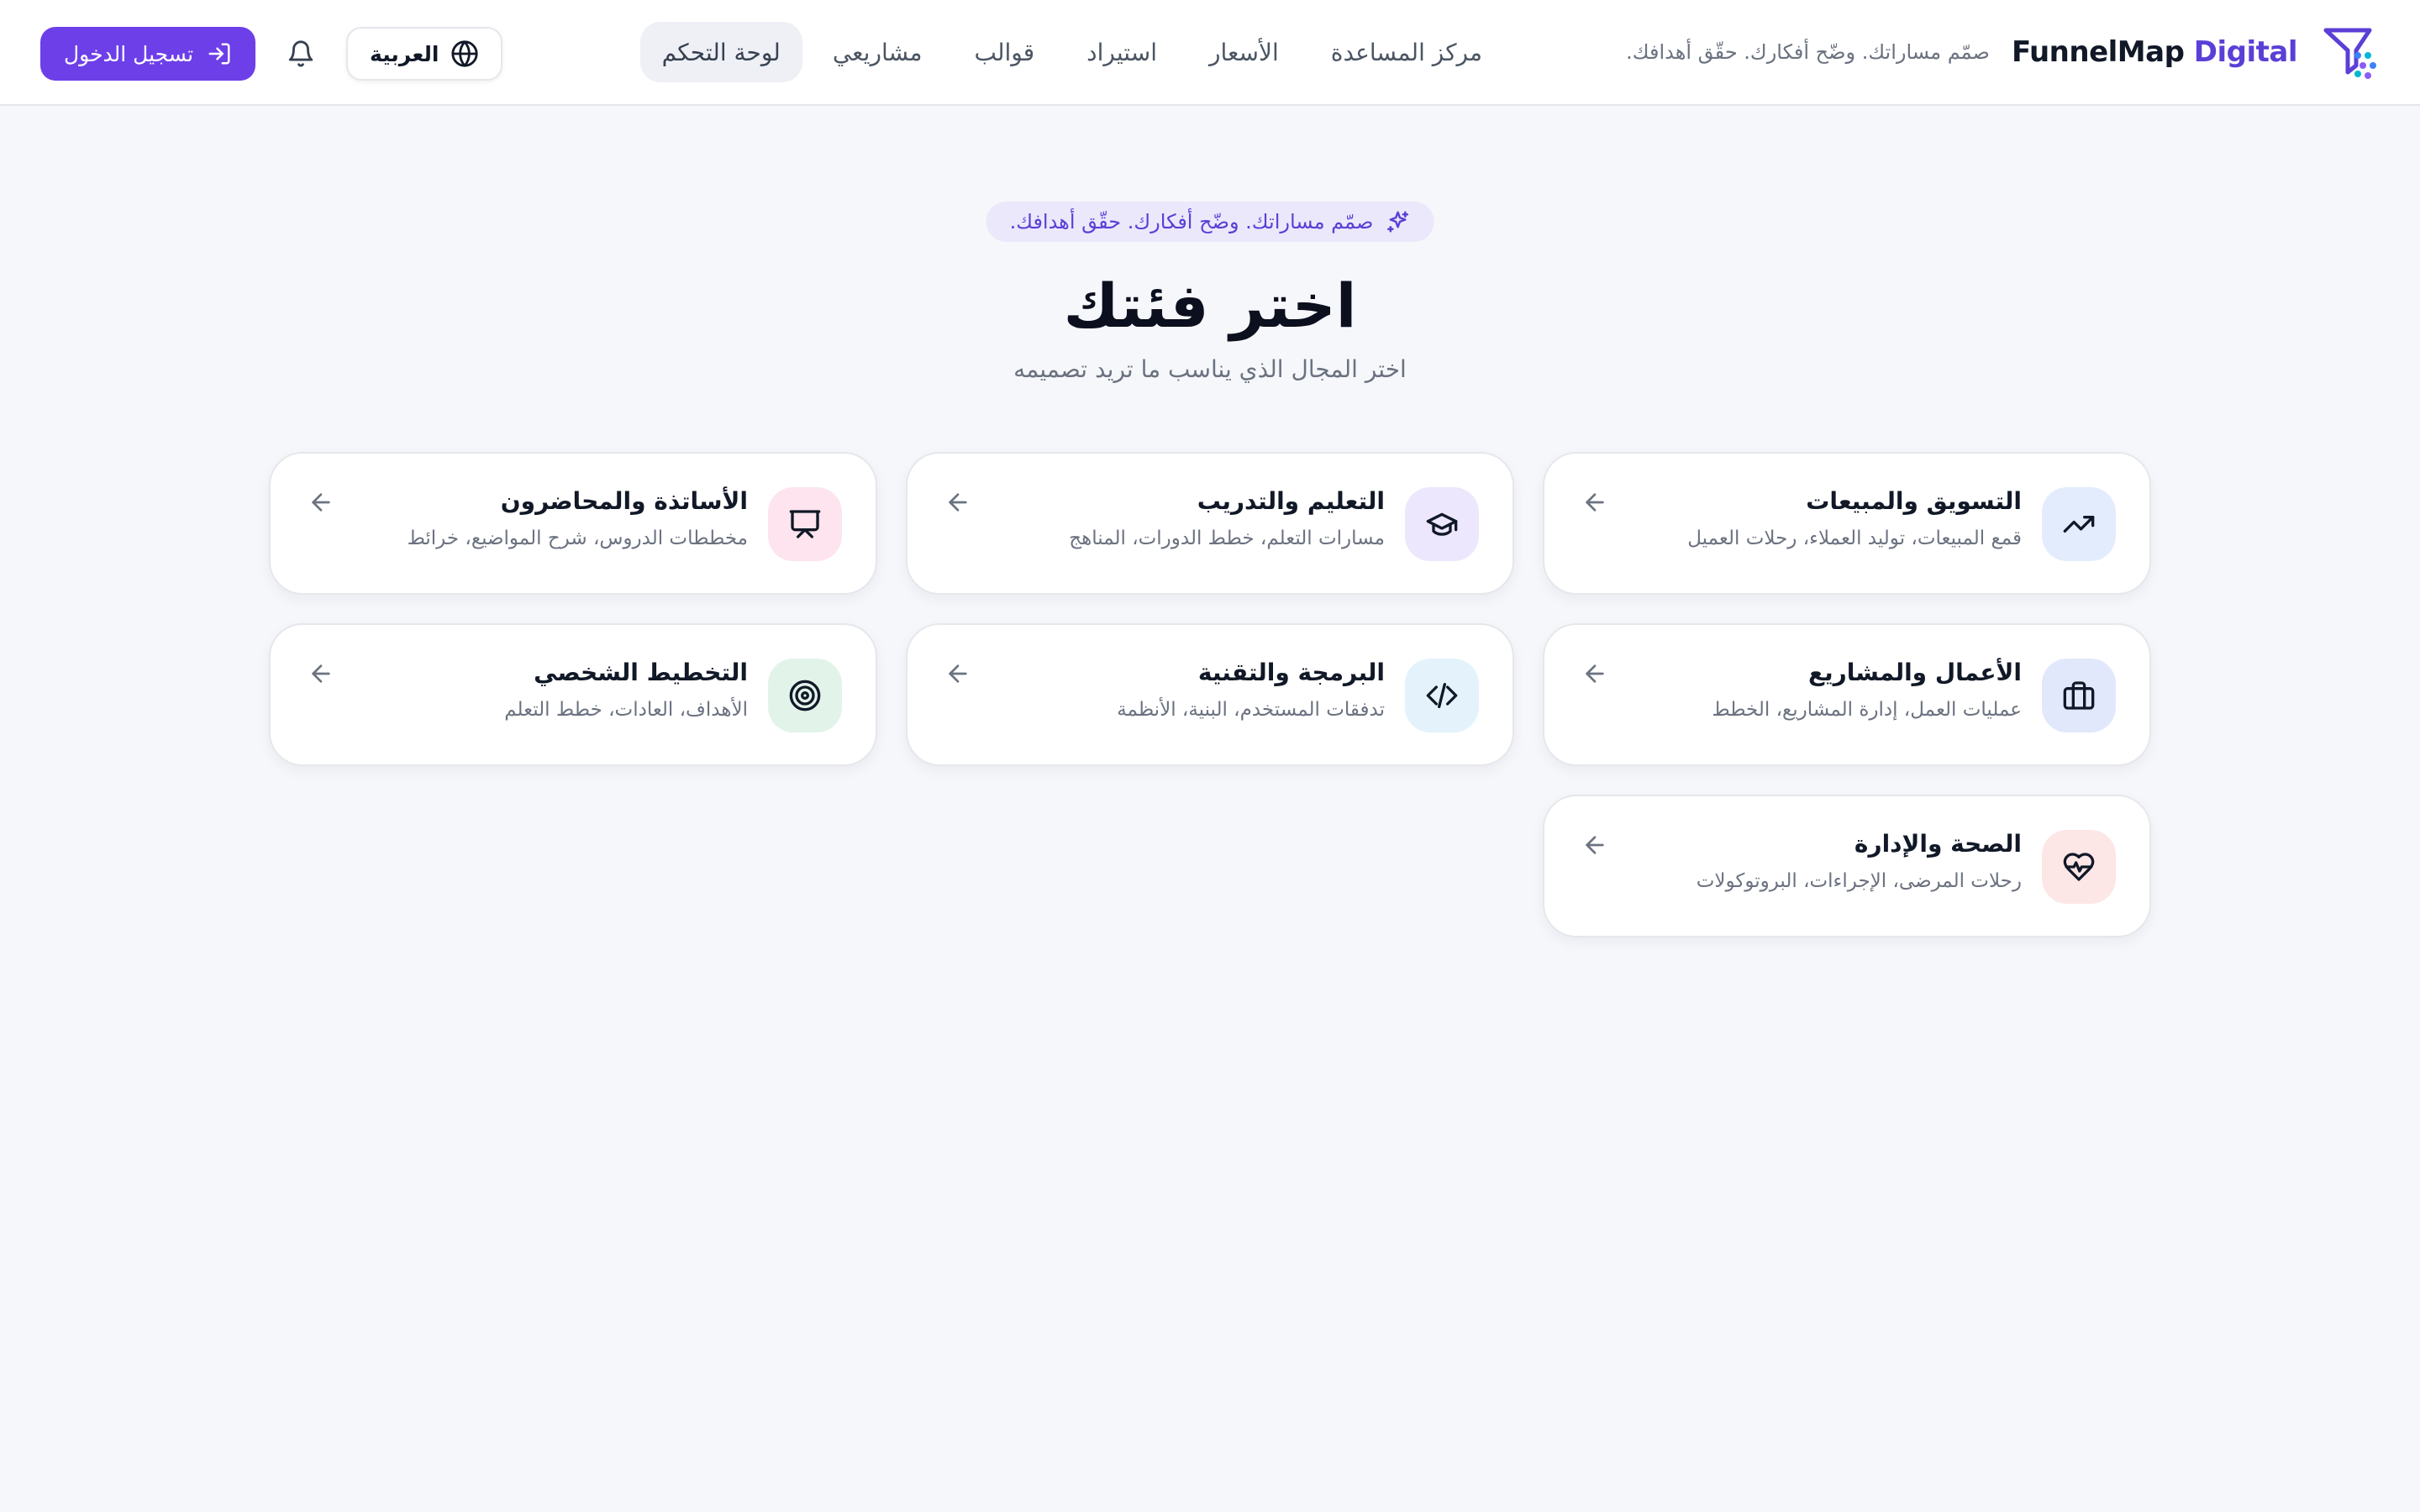  I want to click on login-icon, so click(219, 53).